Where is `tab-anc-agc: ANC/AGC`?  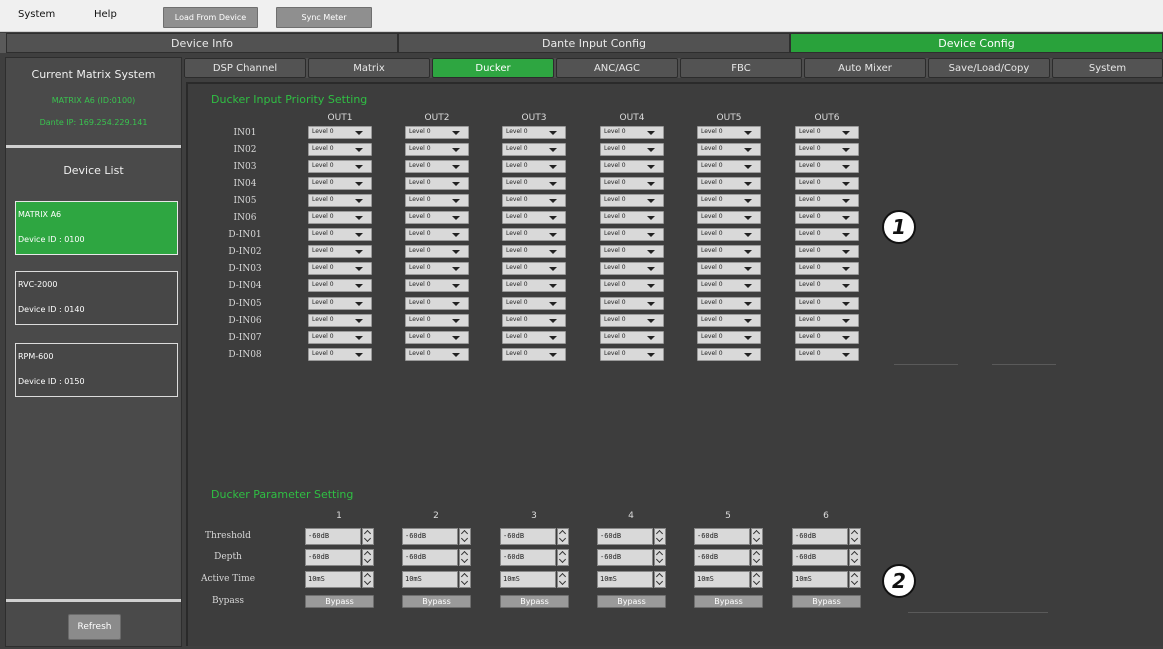 tab-anc-agc: ANC/AGC is located at coordinates (617, 68).